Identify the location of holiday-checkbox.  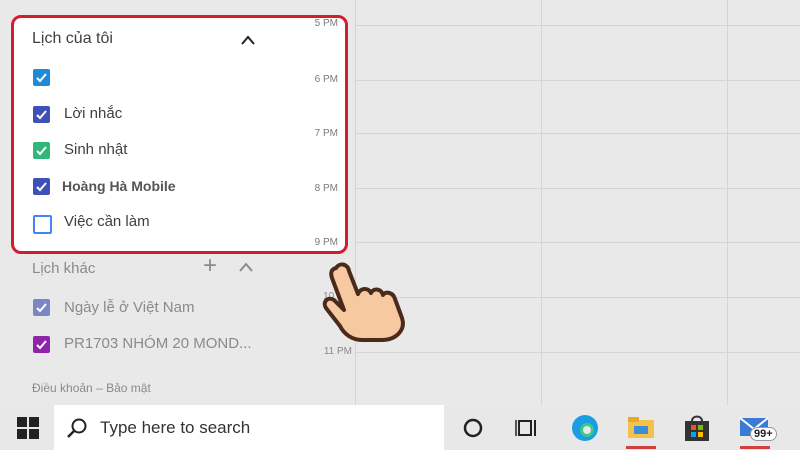
(41, 307).